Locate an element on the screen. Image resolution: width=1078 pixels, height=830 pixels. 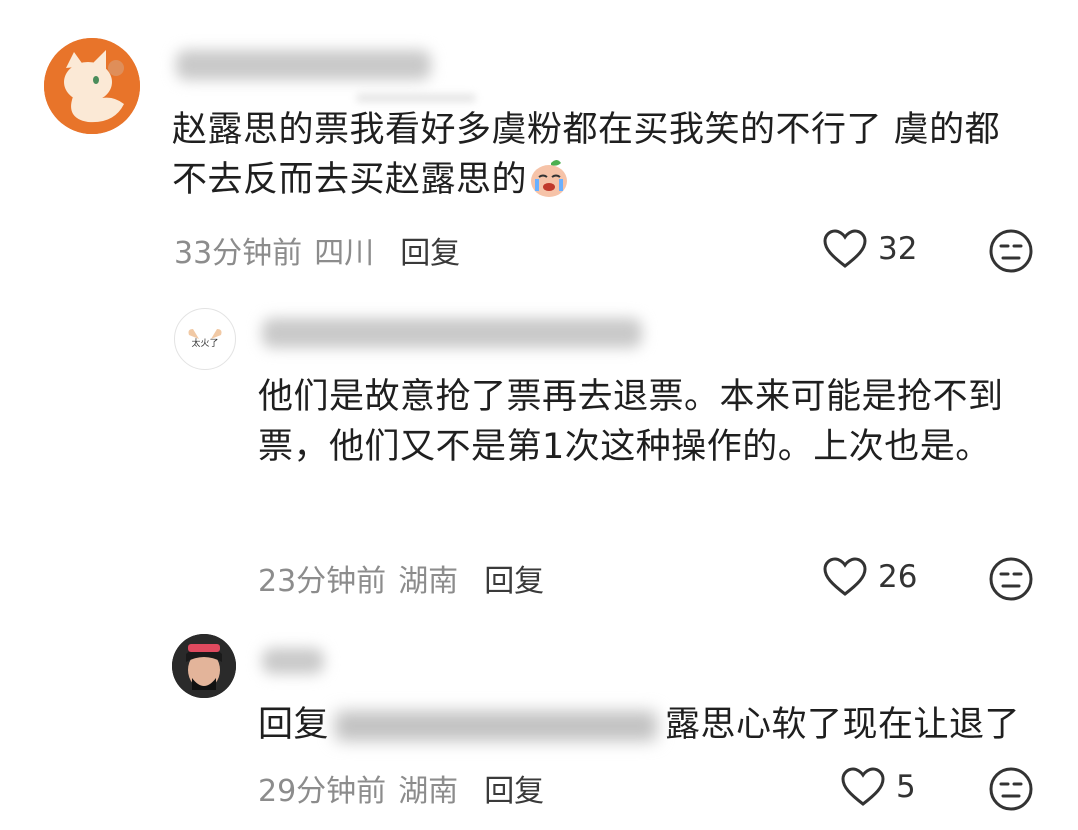
location: 四川 is located at coordinates (344, 253).